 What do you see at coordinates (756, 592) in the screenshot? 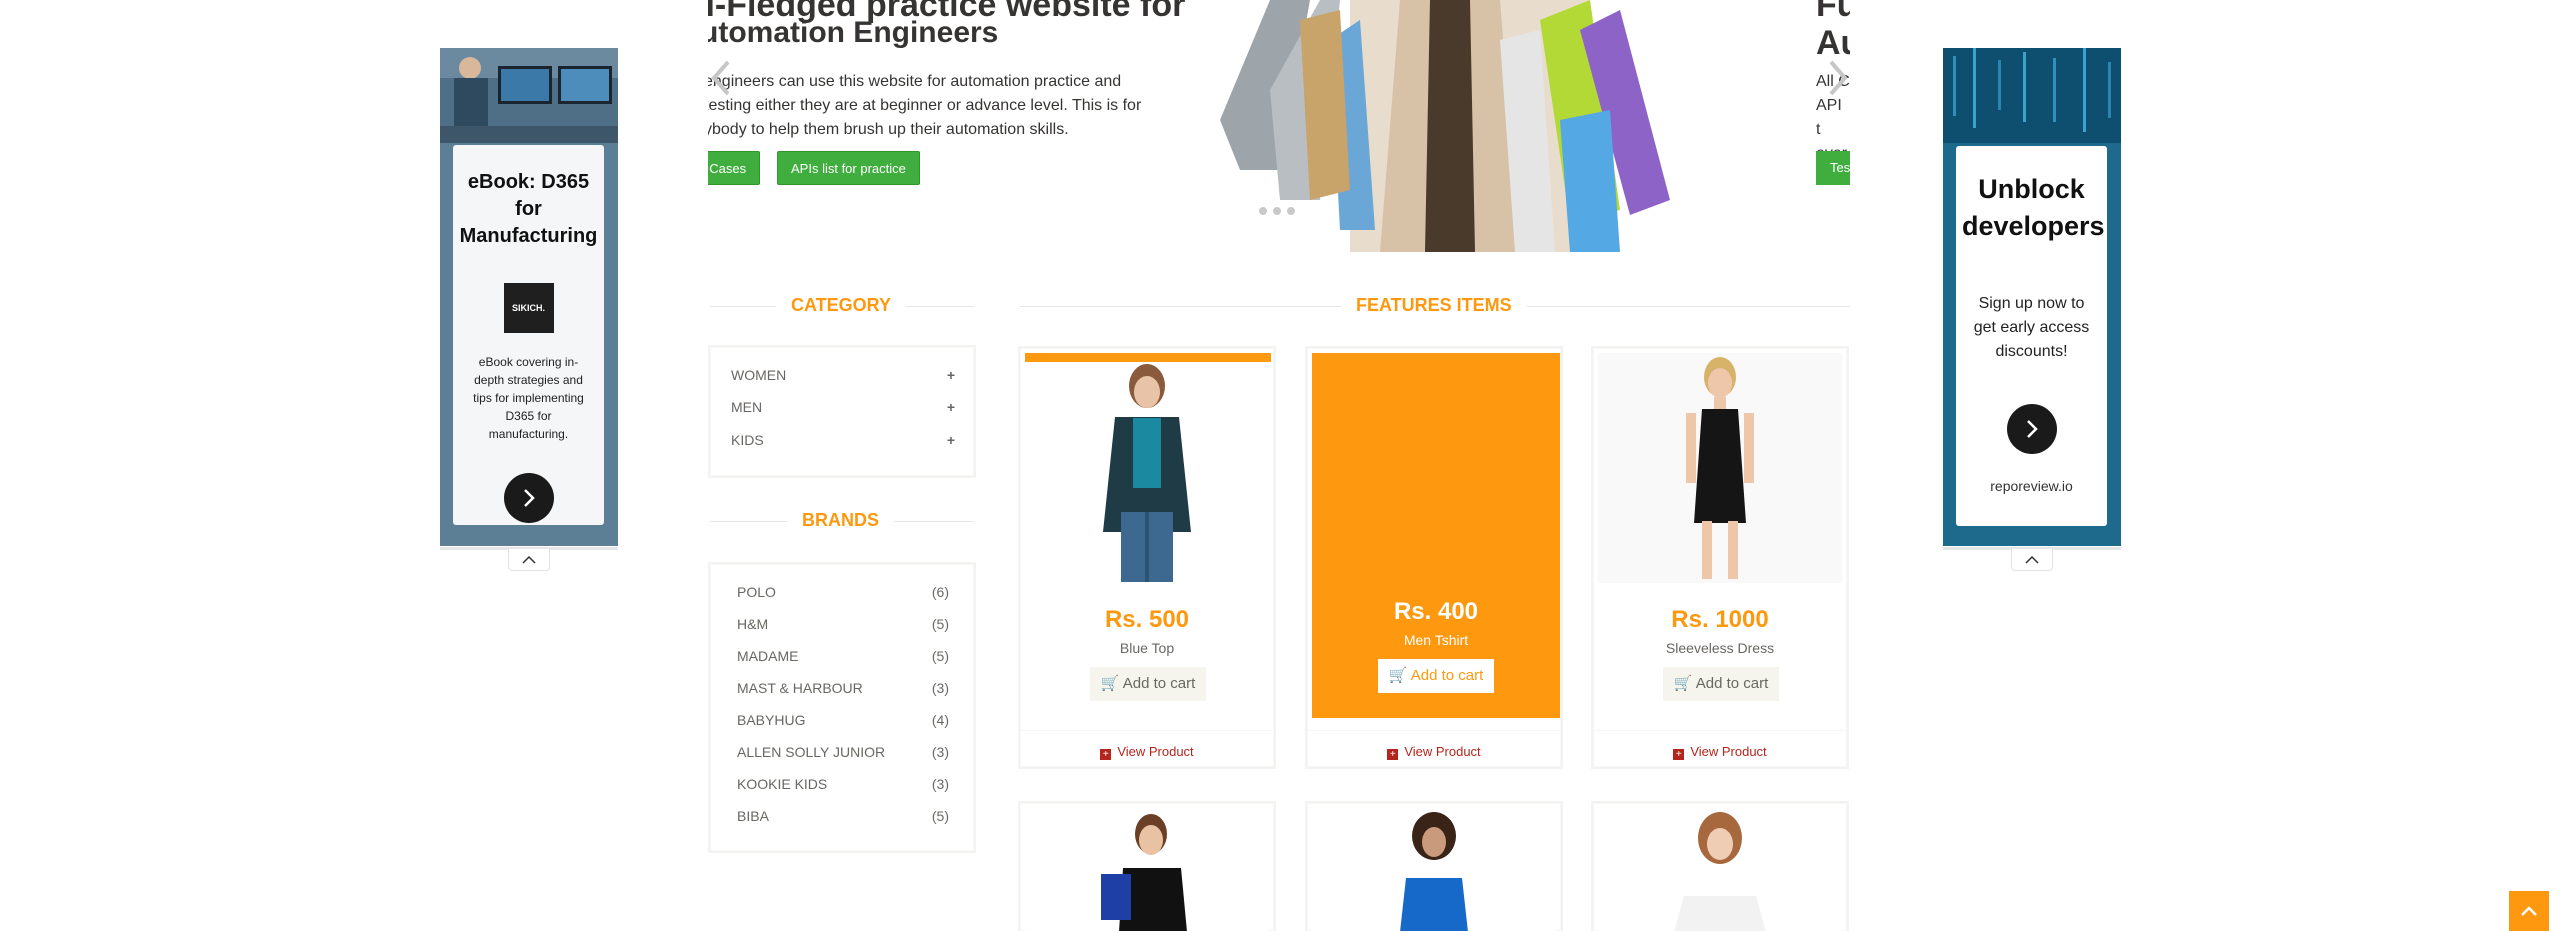
I see `brand-name: POLO` at bounding box center [756, 592].